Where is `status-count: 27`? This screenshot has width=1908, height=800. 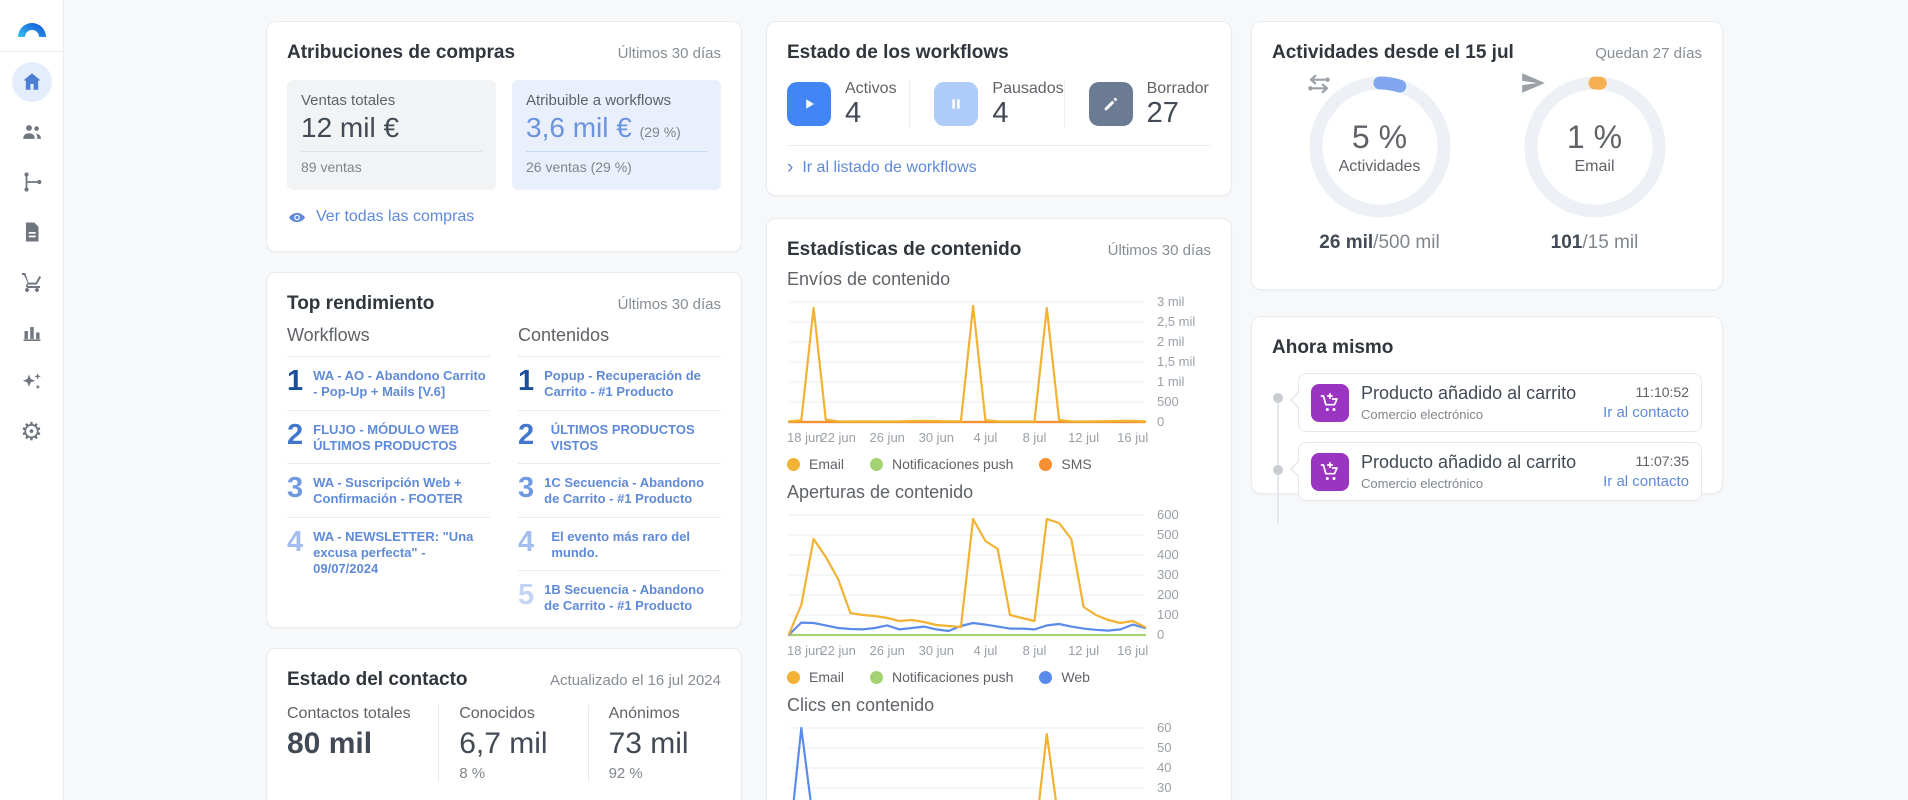 status-count: 27 is located at coordinates (1162, 113).